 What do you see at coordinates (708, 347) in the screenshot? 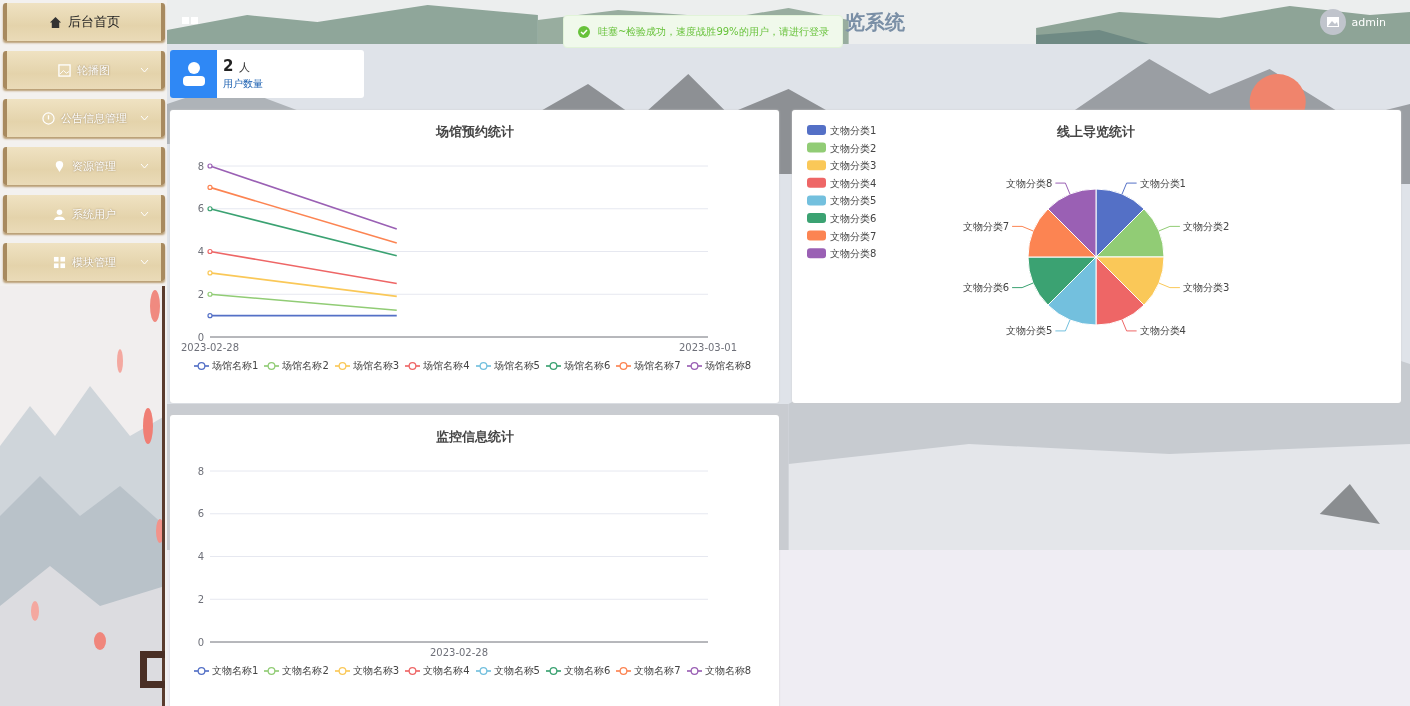
I see `axis-label: 2023-03-01` at bounding box center [708, 347].